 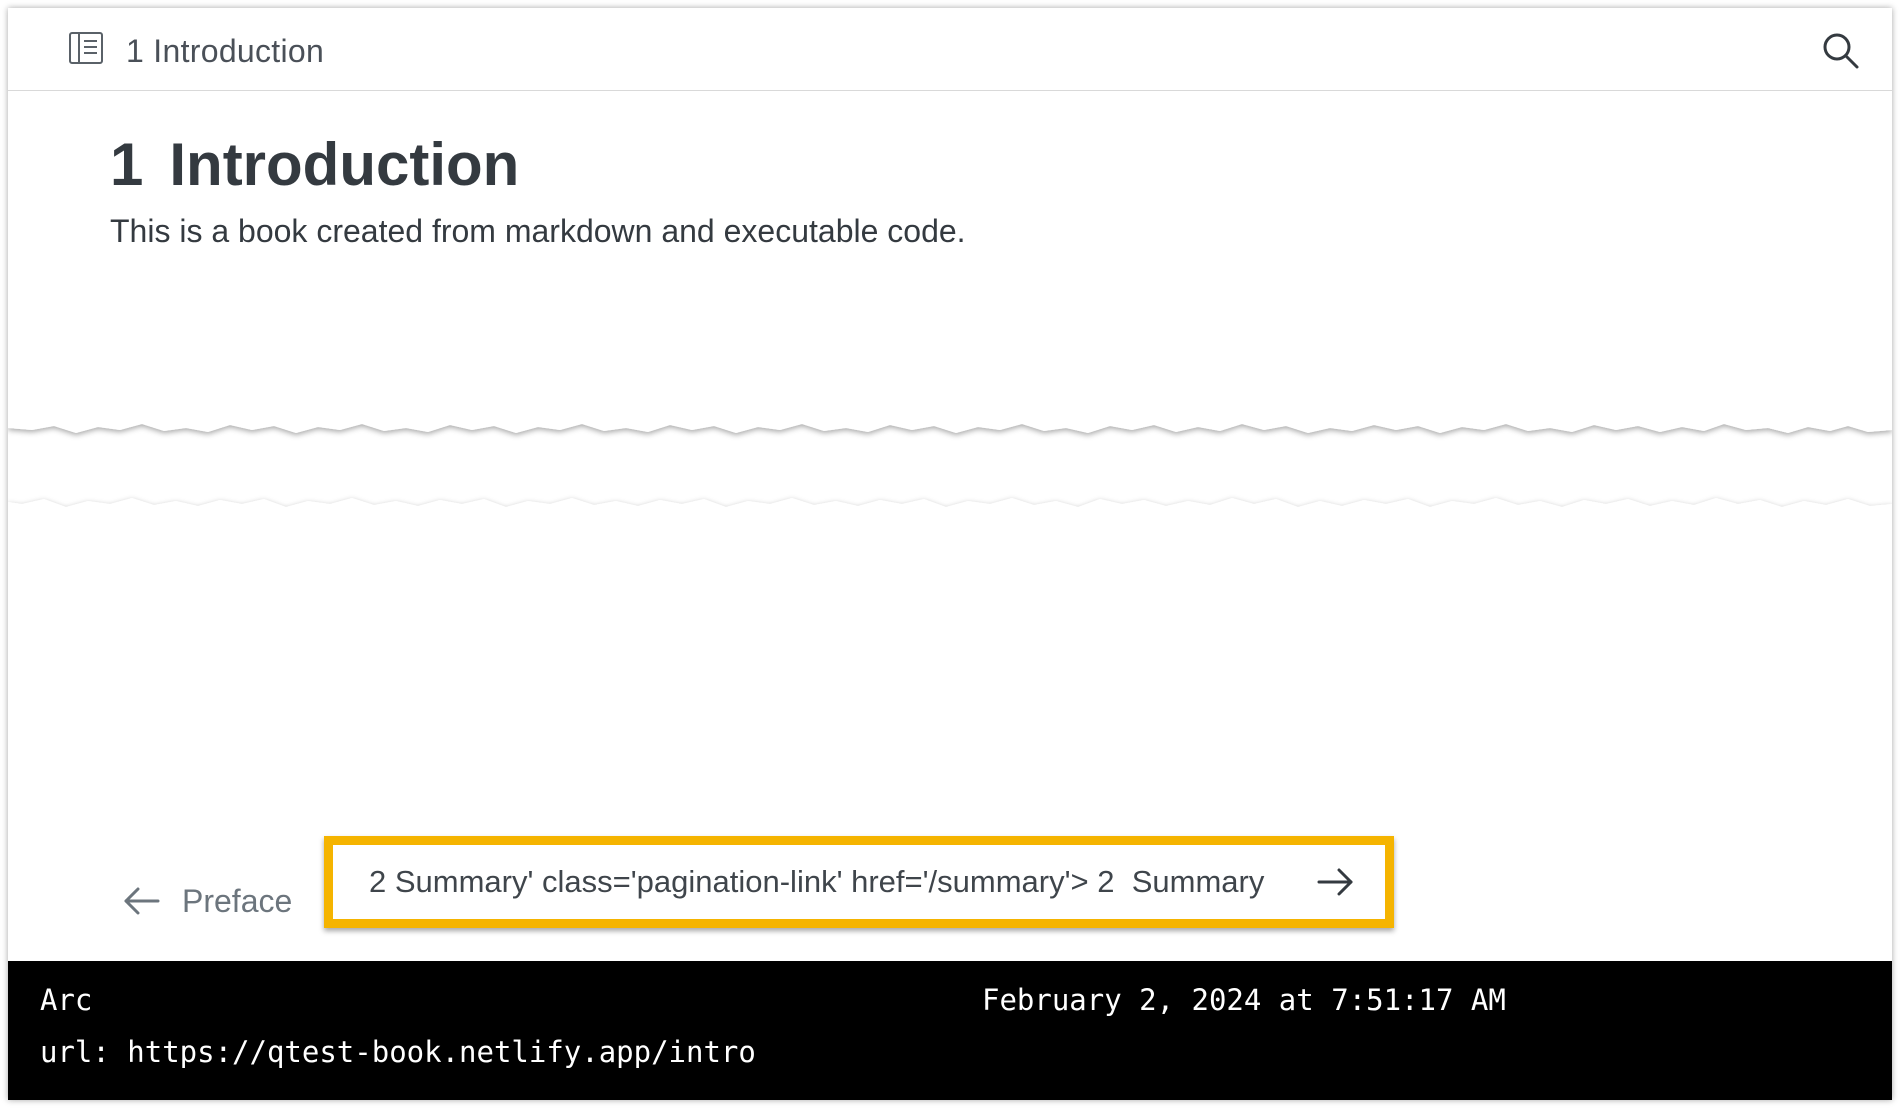 I want to click on top-bar: 1 Introduction, so click(x=950, y=49).